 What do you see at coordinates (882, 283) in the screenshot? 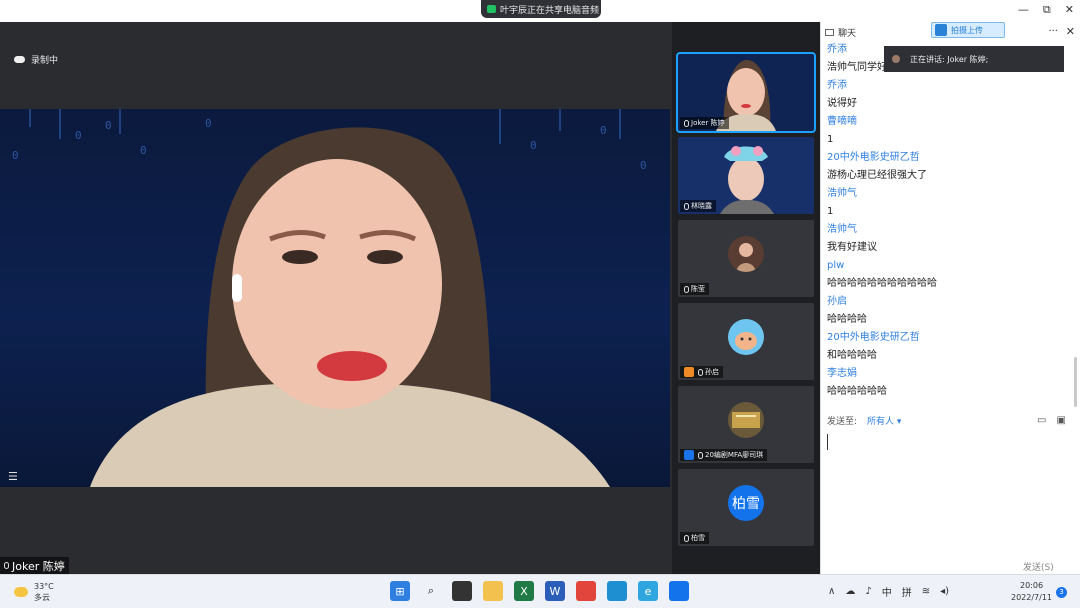
I see `chat-message: 哈哈哈哈哈哈哈哈哈哈哈` at bounding box center [882, 283].